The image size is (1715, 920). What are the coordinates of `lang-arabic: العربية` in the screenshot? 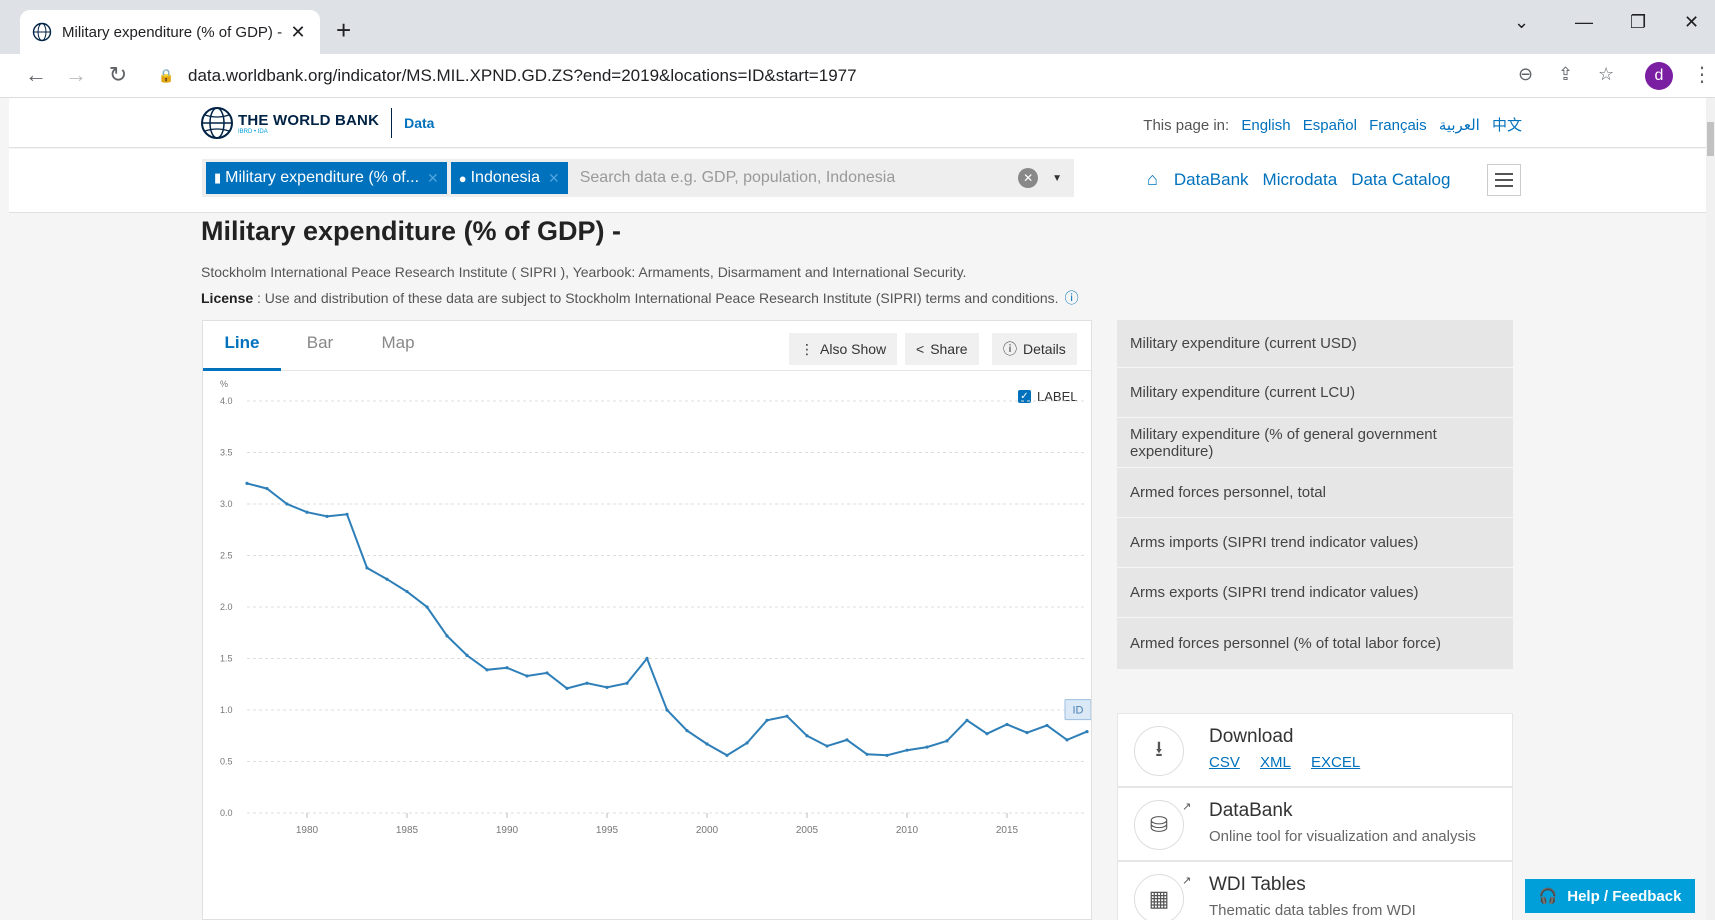 It's located at (1459, 125).